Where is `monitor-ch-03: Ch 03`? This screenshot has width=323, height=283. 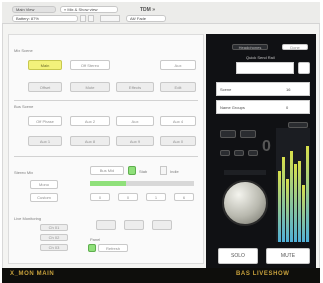 monitor-ch-03: Ch 03 is located at coordinates (54, 247).